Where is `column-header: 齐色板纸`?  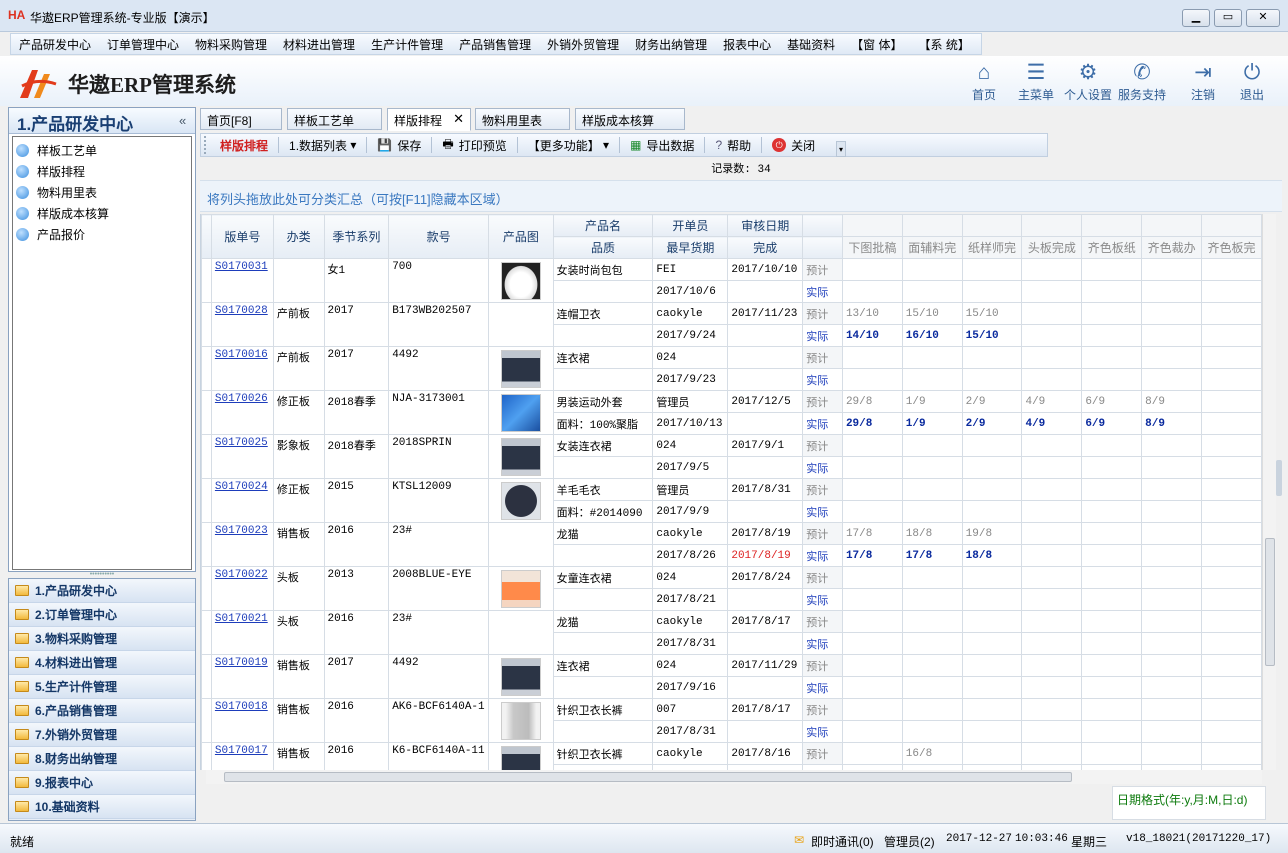
column-header: 齐色板纸 is located at coordinates (1112, 247).